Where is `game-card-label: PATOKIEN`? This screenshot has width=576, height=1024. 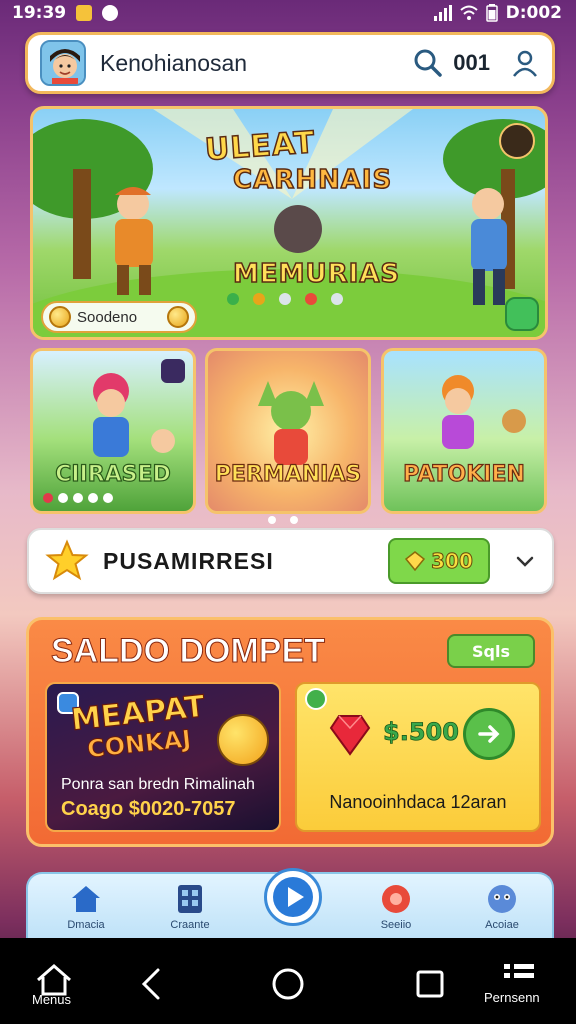
game-card-label: PATOKIEN is located at coordinates (463, 474).